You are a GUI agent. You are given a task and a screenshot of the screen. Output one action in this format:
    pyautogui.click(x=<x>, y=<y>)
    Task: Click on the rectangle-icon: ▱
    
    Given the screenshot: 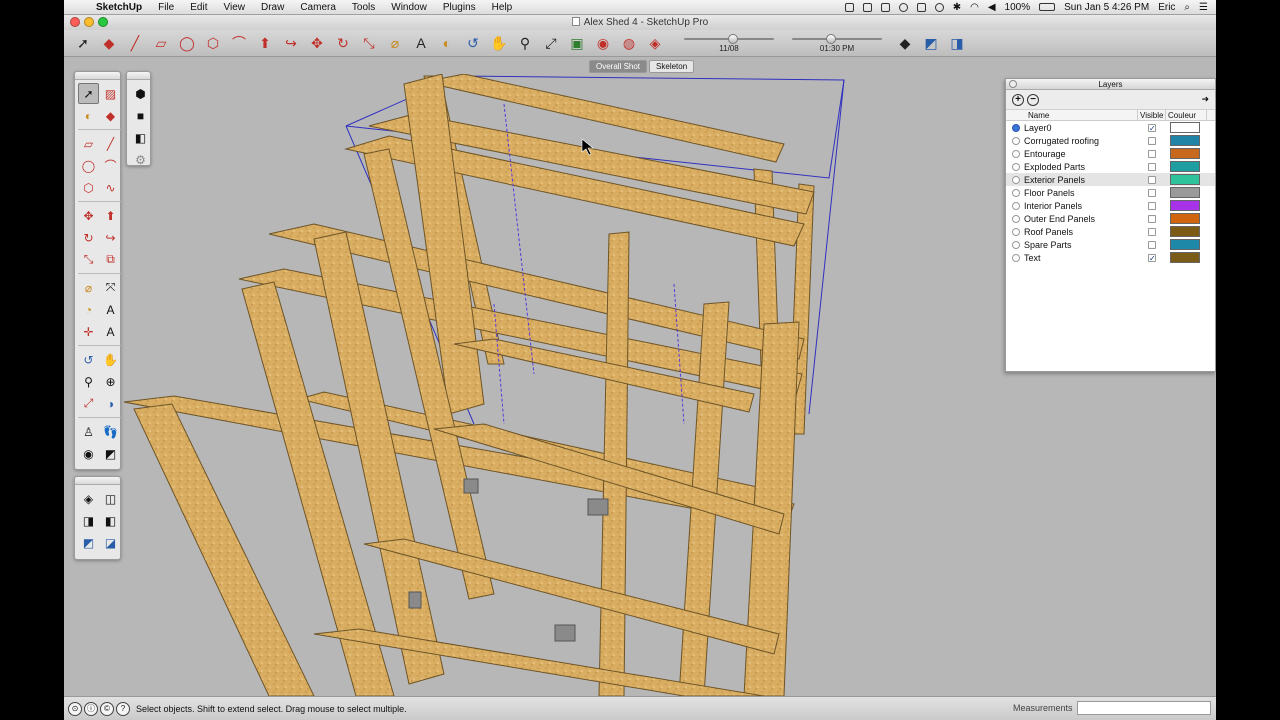 What is the action you would take?
    pyautogui.click(x=88, y=143)
    